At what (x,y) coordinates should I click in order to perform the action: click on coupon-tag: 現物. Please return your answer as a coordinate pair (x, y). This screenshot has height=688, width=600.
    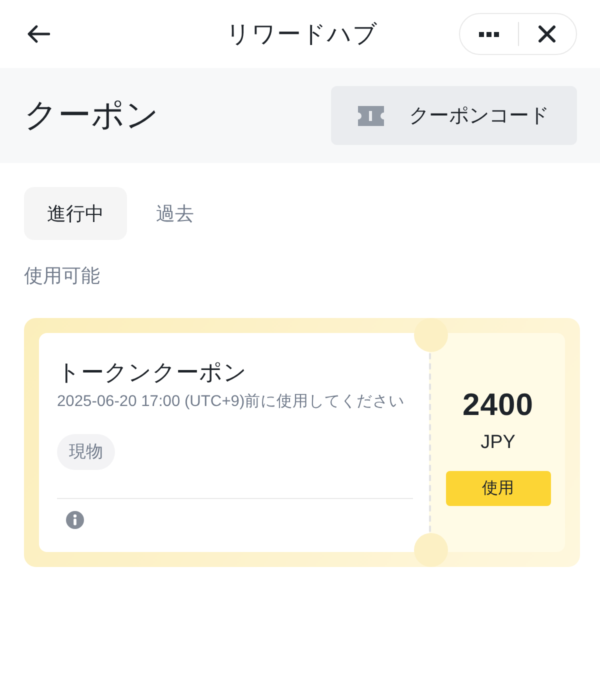
    Looking at the image, I should click on (86, 452).